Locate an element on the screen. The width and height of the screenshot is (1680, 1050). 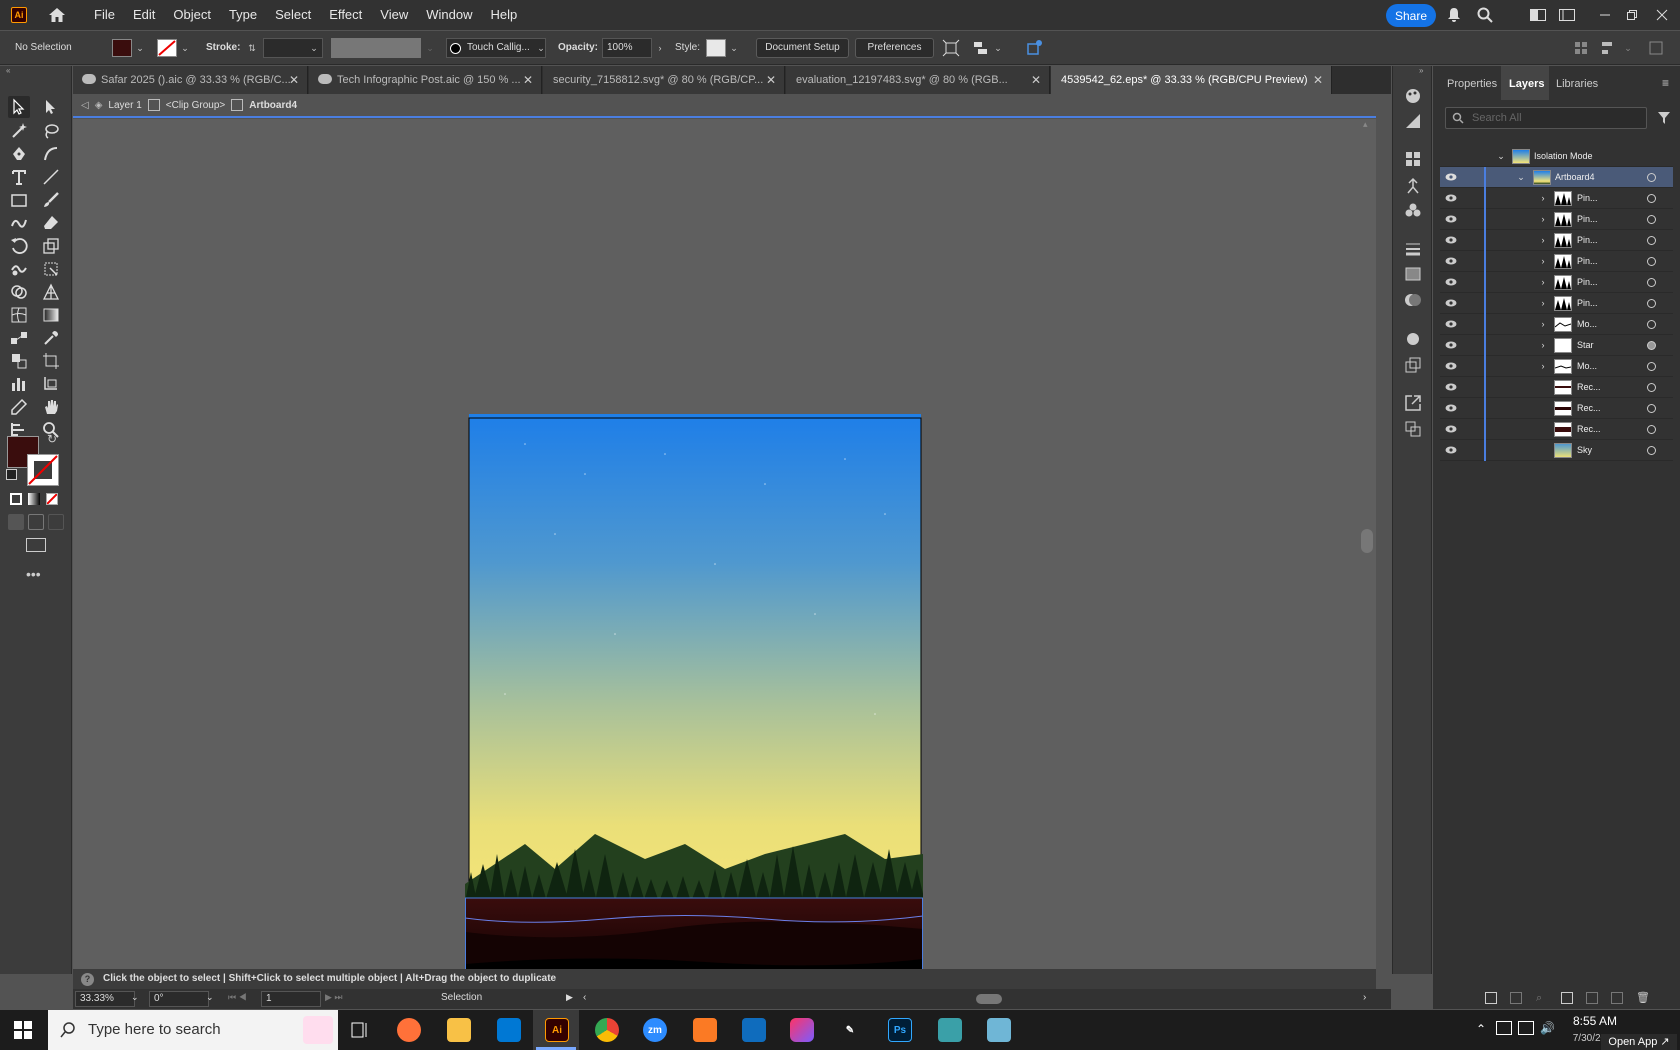
menu-type: Type is located at coordinates (243, 15).